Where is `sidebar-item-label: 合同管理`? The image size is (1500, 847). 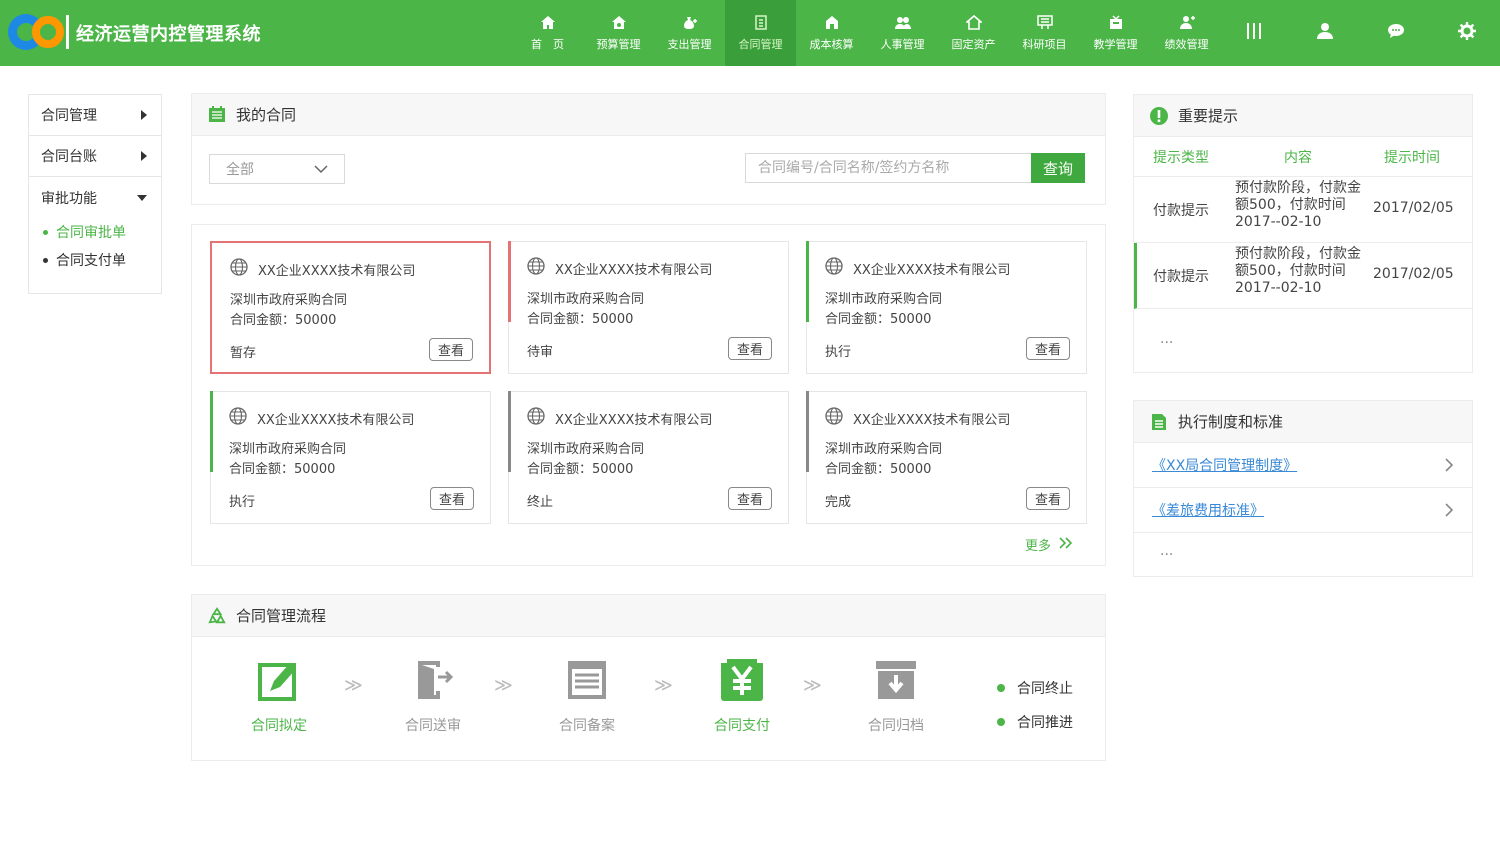 sidebar-item-label: 合同管理 is located at coordinates (69, 116).